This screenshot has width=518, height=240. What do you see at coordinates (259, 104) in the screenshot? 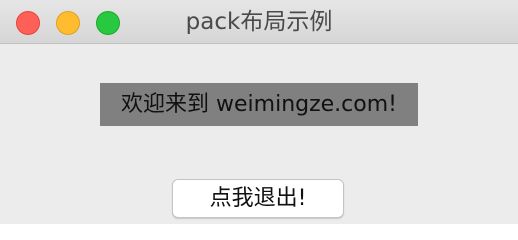
I see `welcome-label: 欢迎来到 weimingze.com!` at bounding box center [259, 104].